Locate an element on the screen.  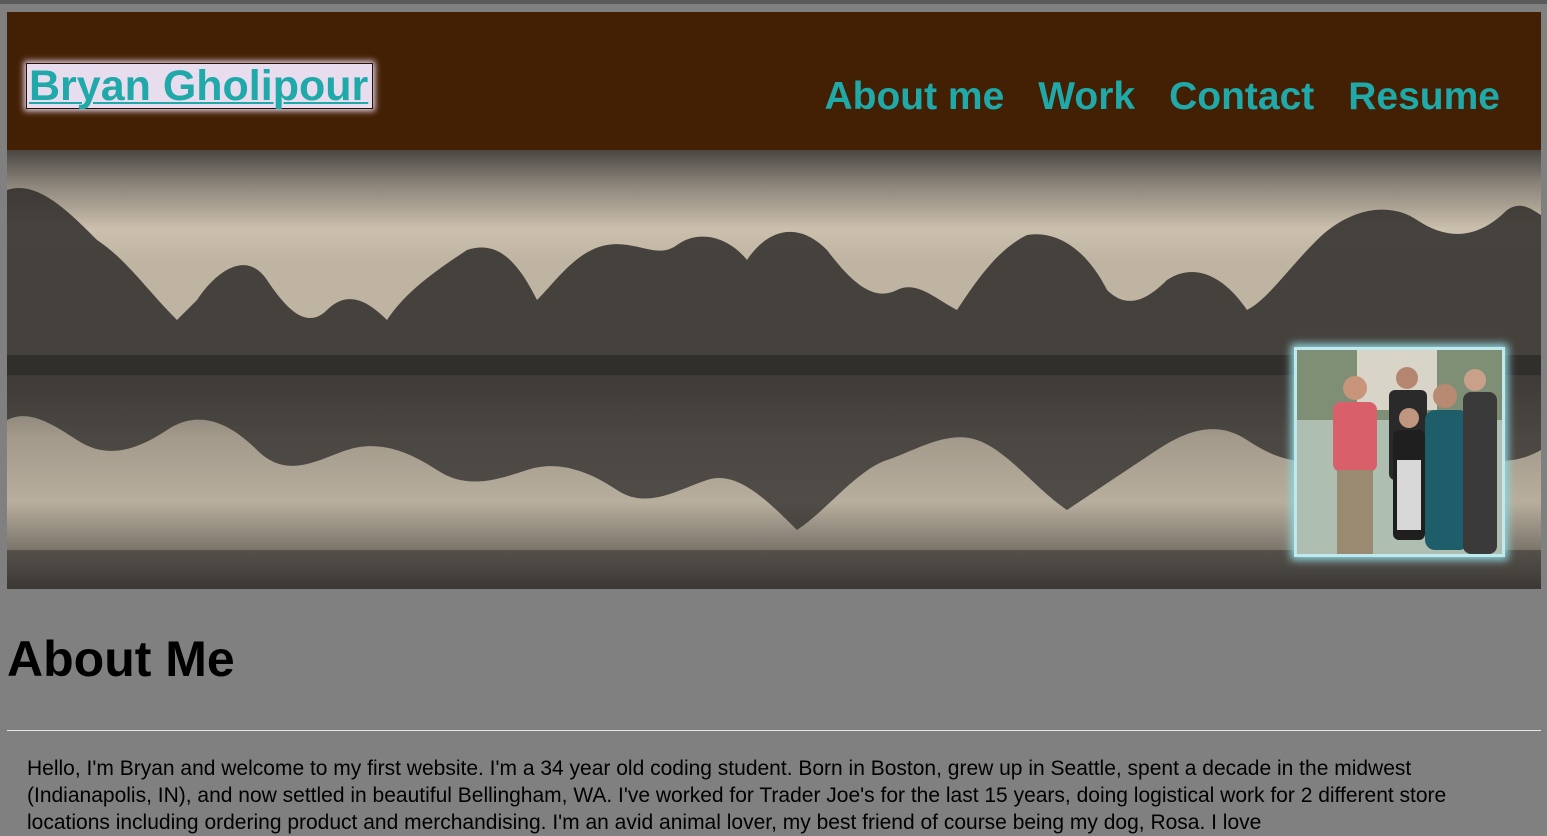
browser-top-edge is located at coordinates (773, 2).